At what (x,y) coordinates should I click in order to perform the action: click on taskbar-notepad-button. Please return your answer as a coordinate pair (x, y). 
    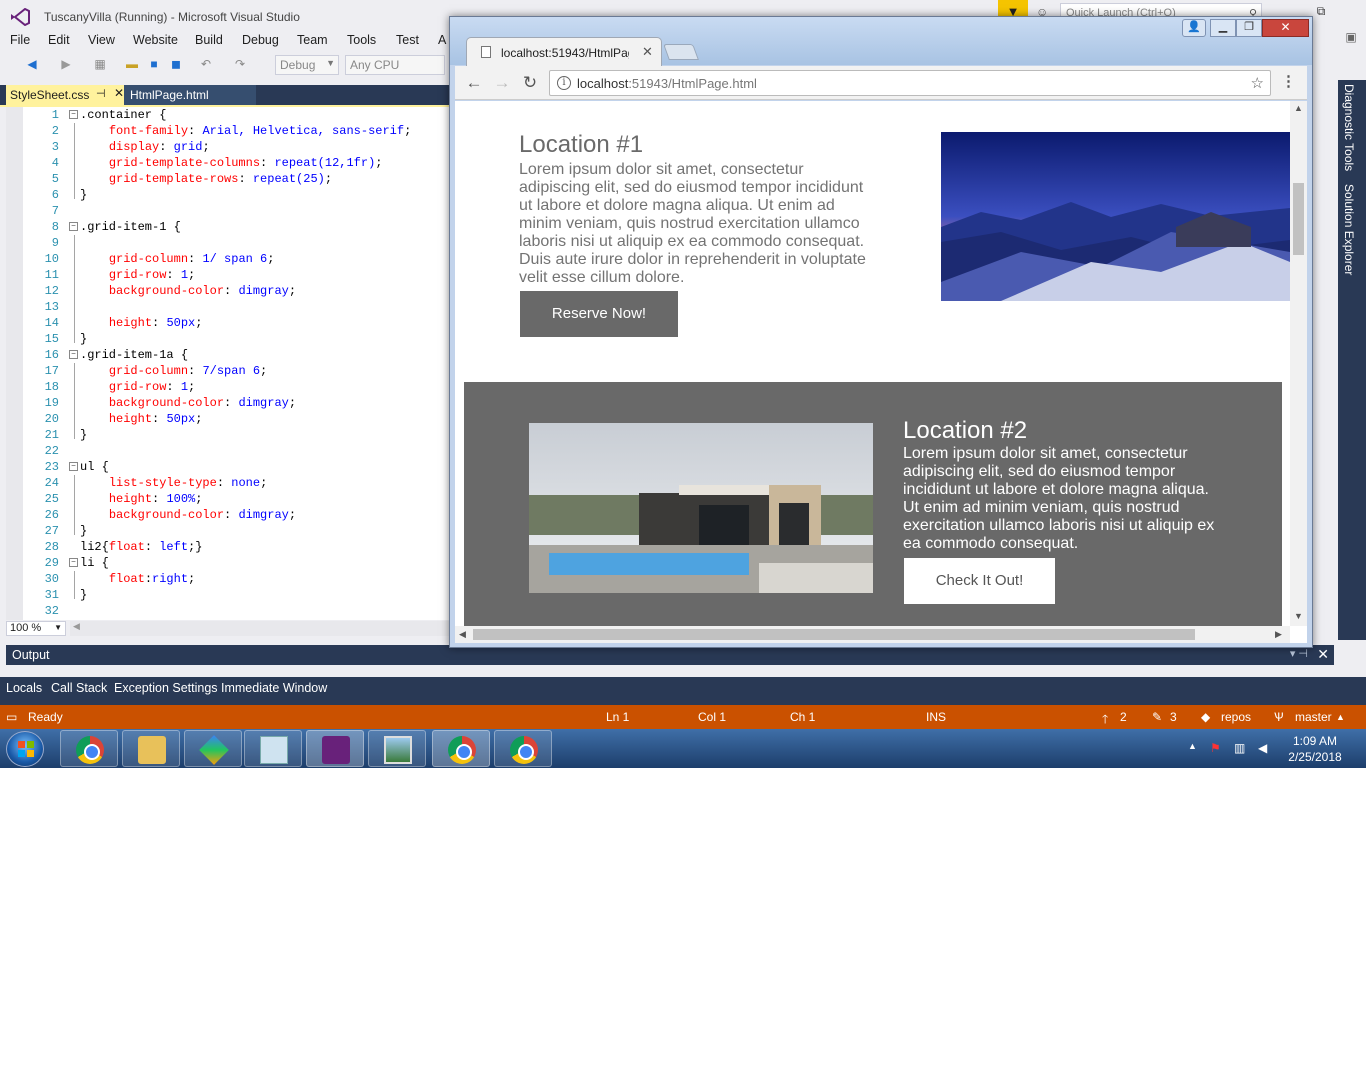
    Looking at the image, I should click on (273, 748).